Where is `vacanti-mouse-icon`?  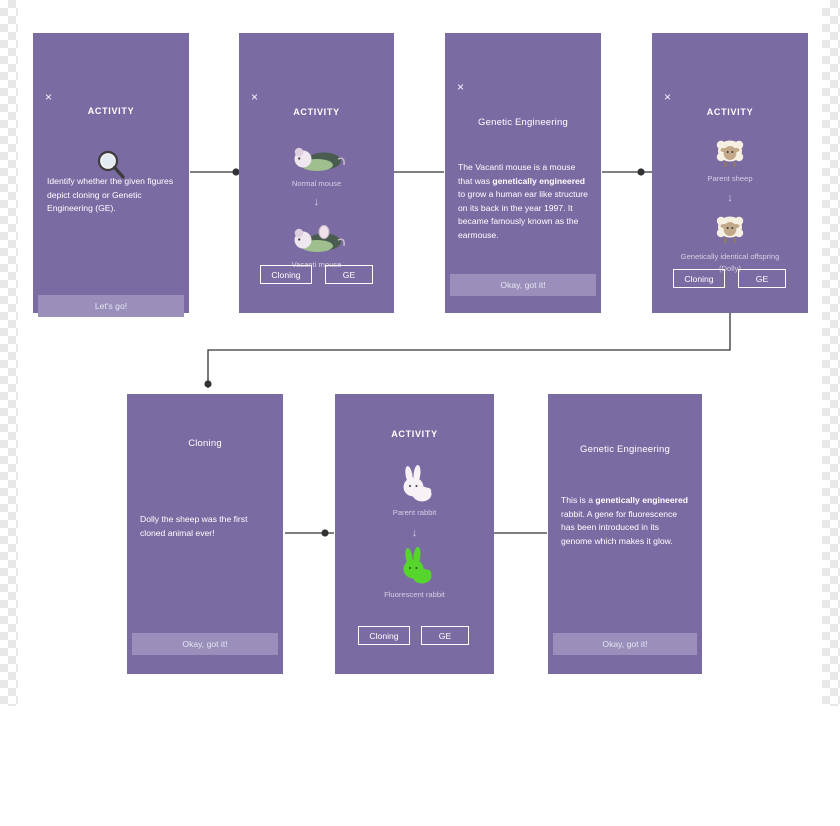
vacanti-mouse-icon is located at coordinates (316, 238).